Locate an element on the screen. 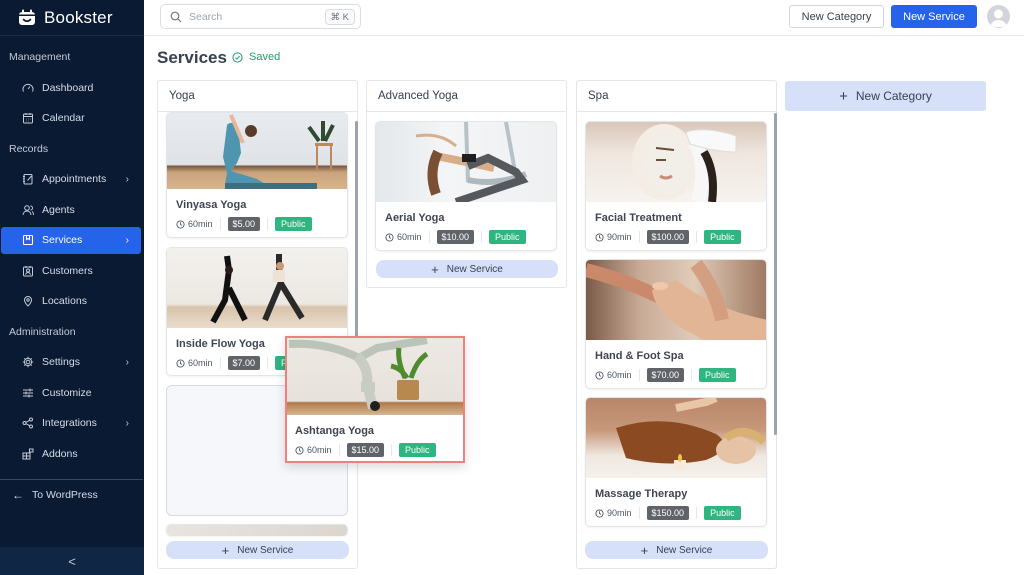 The image size is (1024, 575). to-wordpress-link: ← To WordPress is located at coordinates (72, 495).